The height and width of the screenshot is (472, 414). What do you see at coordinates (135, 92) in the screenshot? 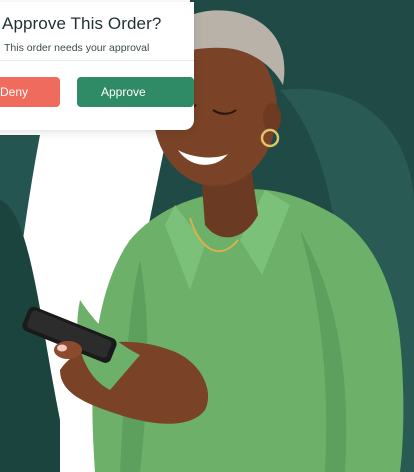
I see `approve-button: Approve` at bounding box center [135, 92].